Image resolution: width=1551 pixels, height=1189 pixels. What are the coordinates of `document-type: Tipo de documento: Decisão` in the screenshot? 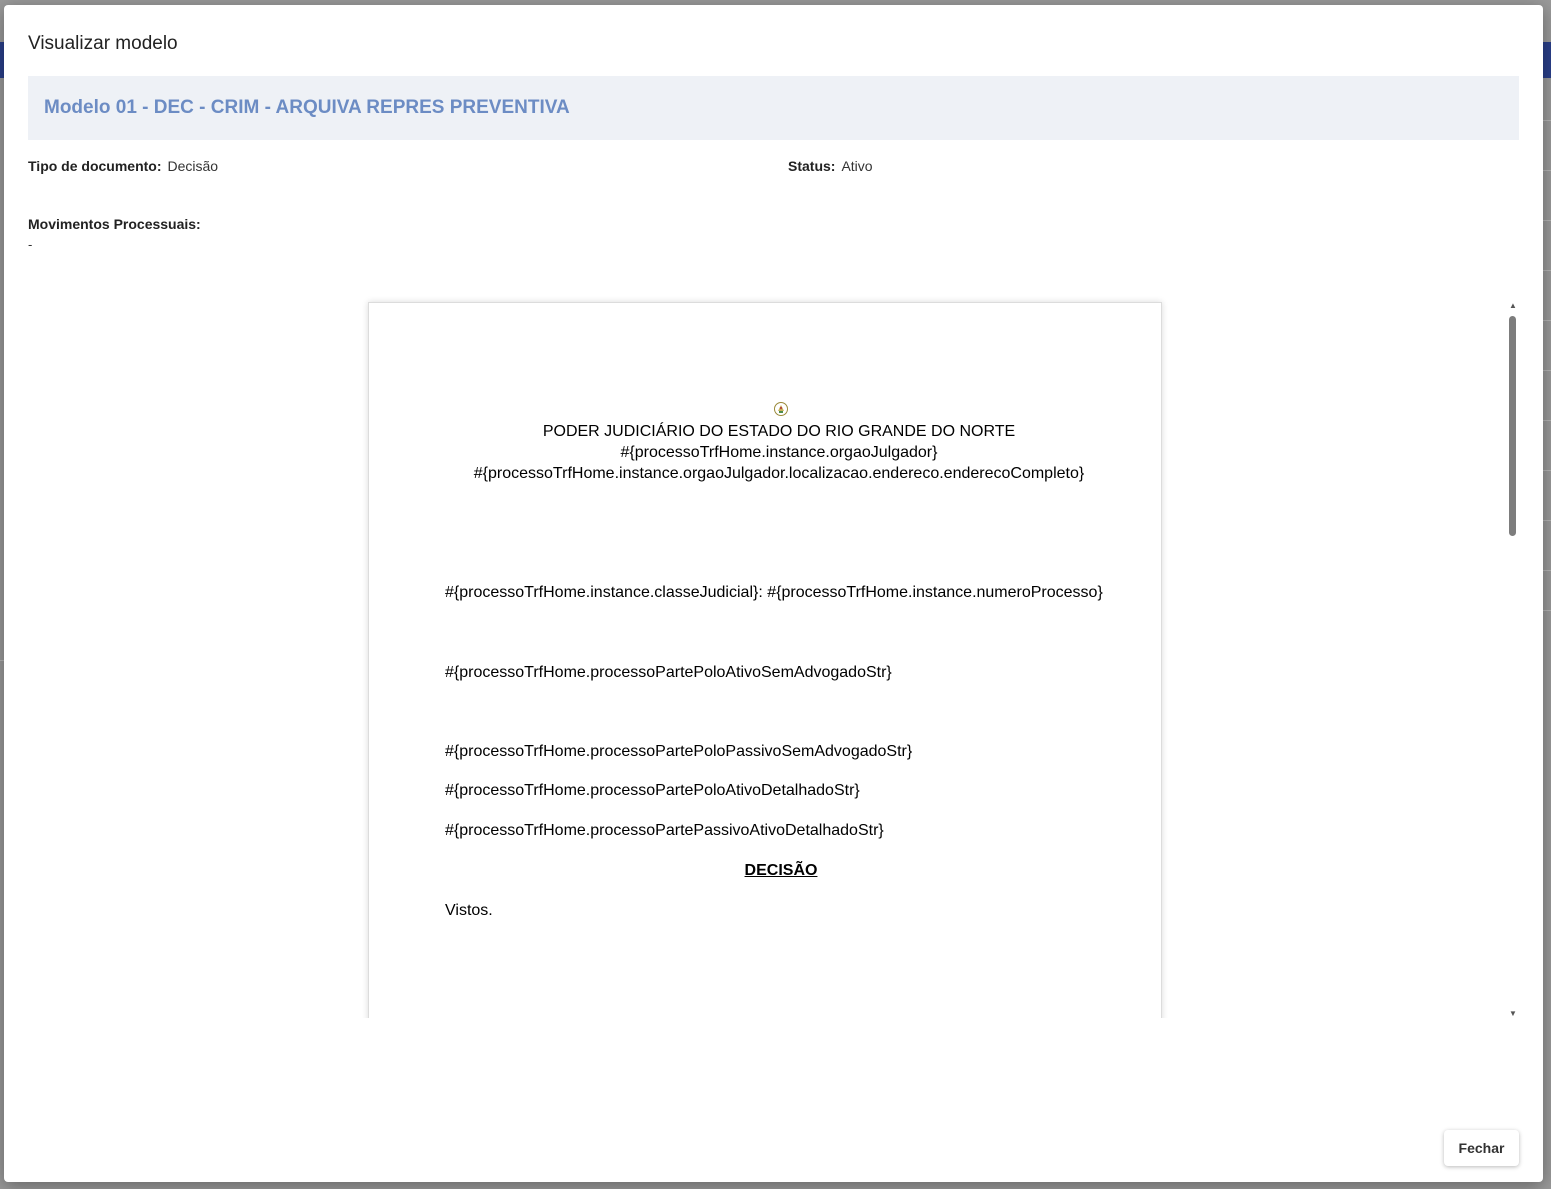 It's located at (123, 167).